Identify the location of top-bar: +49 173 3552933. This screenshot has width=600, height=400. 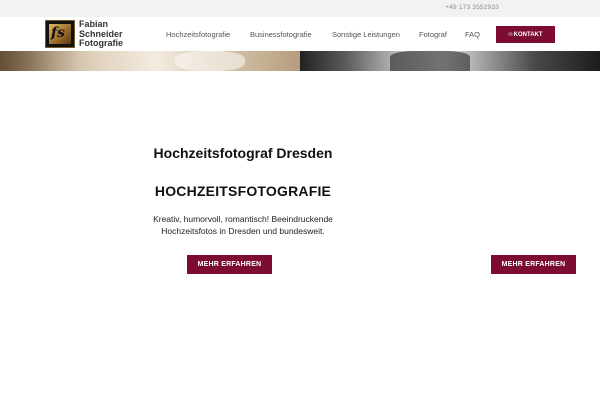
(300, 8).